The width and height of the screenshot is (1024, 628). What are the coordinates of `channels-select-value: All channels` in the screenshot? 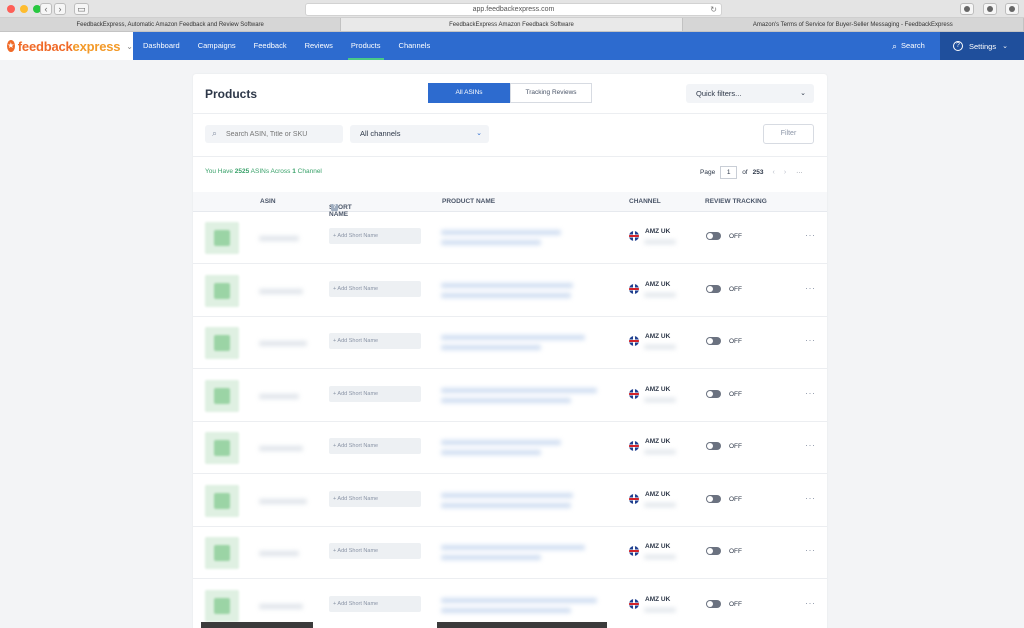 It's located at (380, 133).